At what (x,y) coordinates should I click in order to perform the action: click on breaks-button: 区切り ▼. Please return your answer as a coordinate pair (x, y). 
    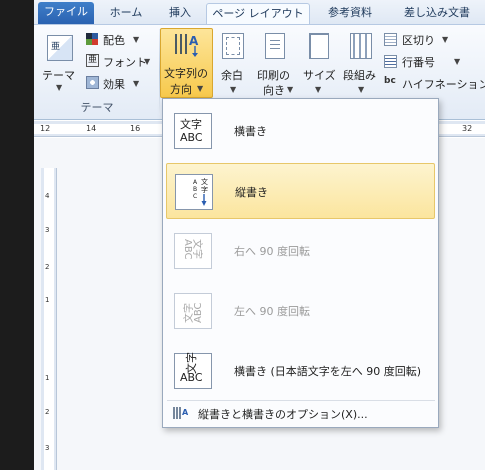
    Looking at the image, I should click on (434, 40).